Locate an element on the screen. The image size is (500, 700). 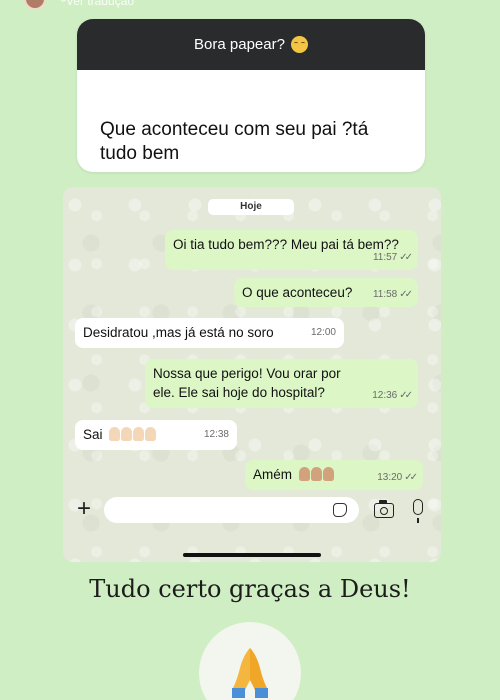
sticker-icon is located at coordinates (340, 510).